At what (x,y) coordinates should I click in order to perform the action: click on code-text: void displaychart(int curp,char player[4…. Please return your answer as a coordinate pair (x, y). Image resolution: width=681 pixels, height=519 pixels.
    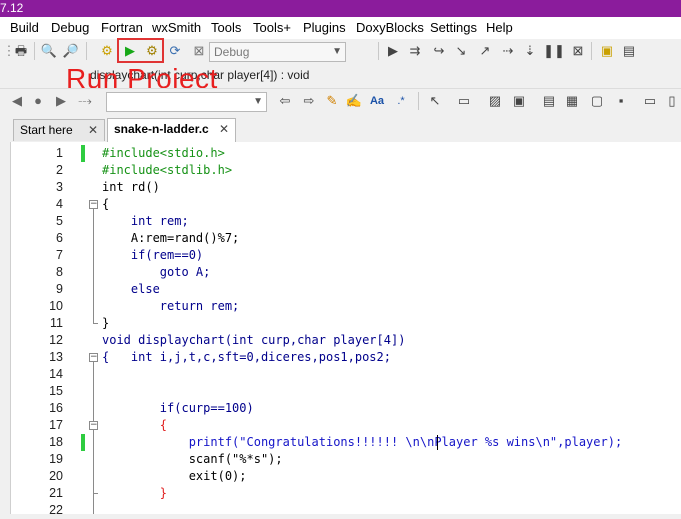
    Looking at the image, I should click on (254, 340).